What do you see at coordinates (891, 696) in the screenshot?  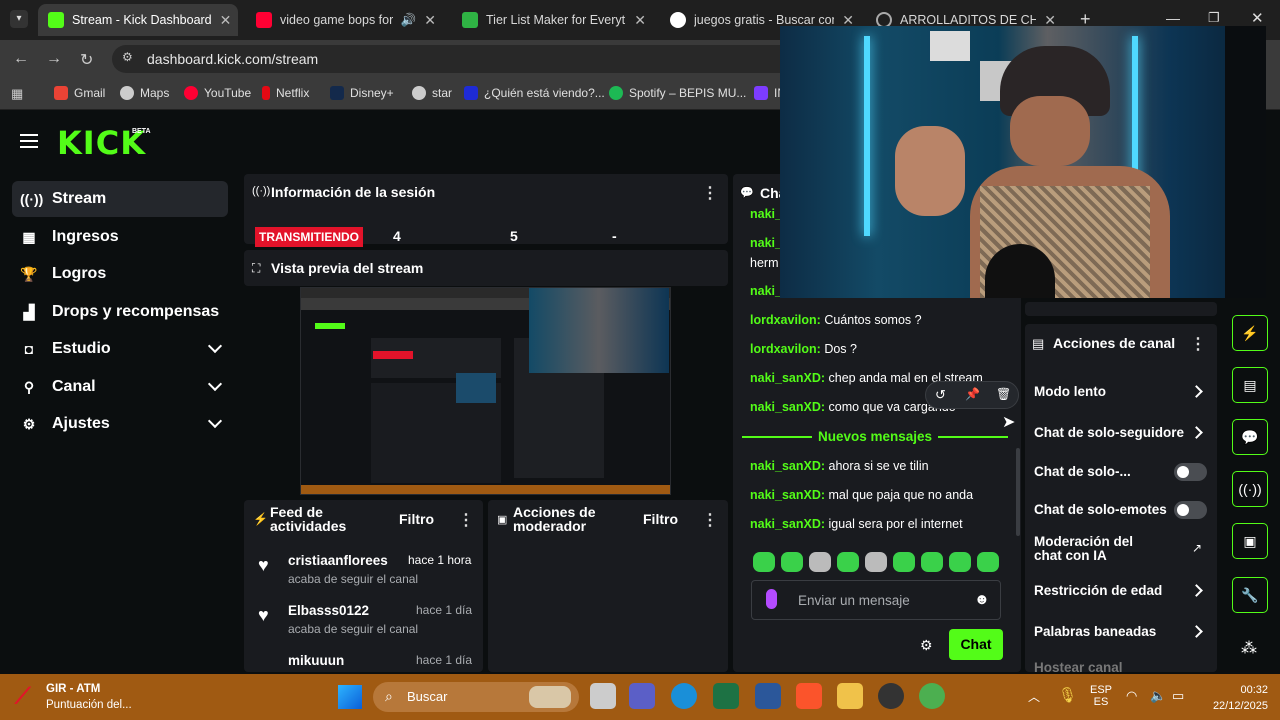 I see `obs-icon` at bounding box center [891, 696].